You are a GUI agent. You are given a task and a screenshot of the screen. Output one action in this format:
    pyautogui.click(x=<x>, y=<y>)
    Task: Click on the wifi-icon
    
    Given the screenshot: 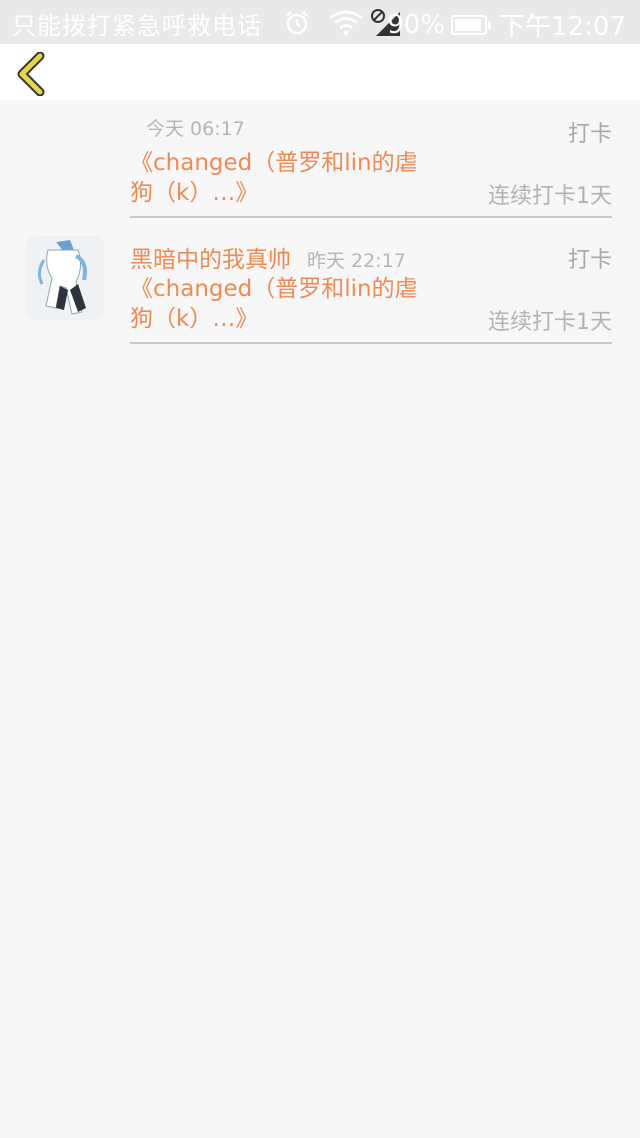 What is the action you would take?
    pyautogui.click(x=346, y=23)
    